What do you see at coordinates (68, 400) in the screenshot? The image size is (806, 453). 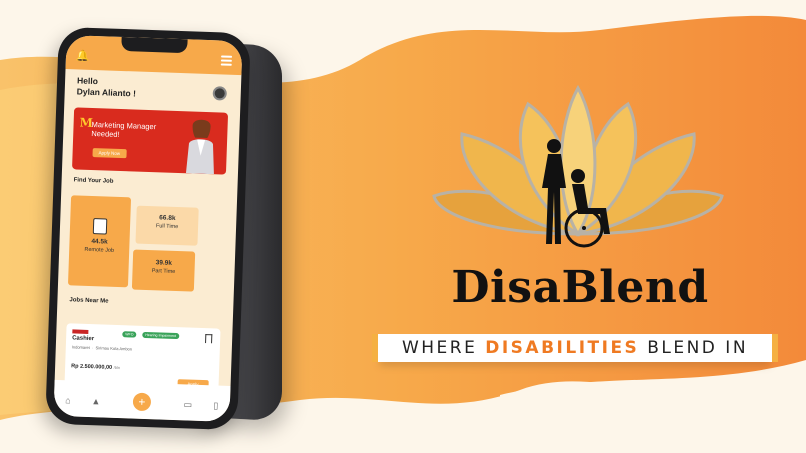 I see `home-icon: ⌂` at bounding box center [68, 400].